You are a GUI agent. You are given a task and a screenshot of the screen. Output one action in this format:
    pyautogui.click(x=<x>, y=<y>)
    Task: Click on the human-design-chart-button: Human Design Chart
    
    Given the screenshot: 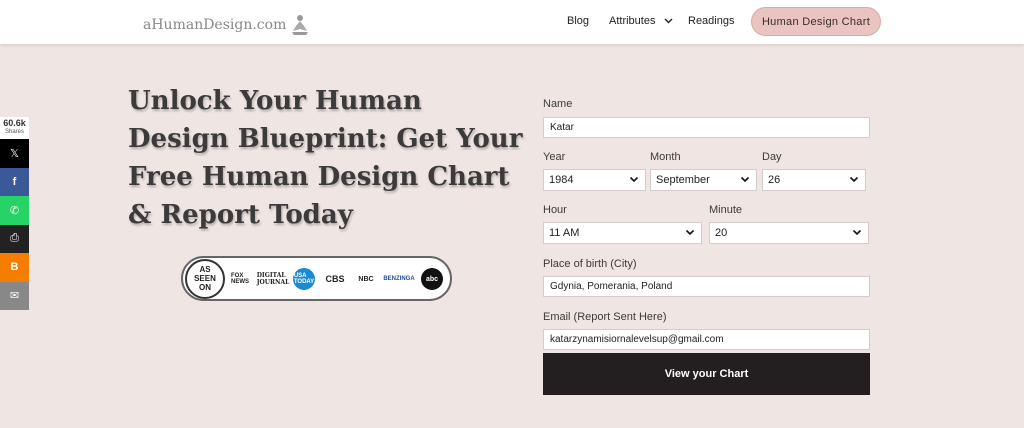 What is the action you would take?
    pyautogui.click(x=816, y=21)
    